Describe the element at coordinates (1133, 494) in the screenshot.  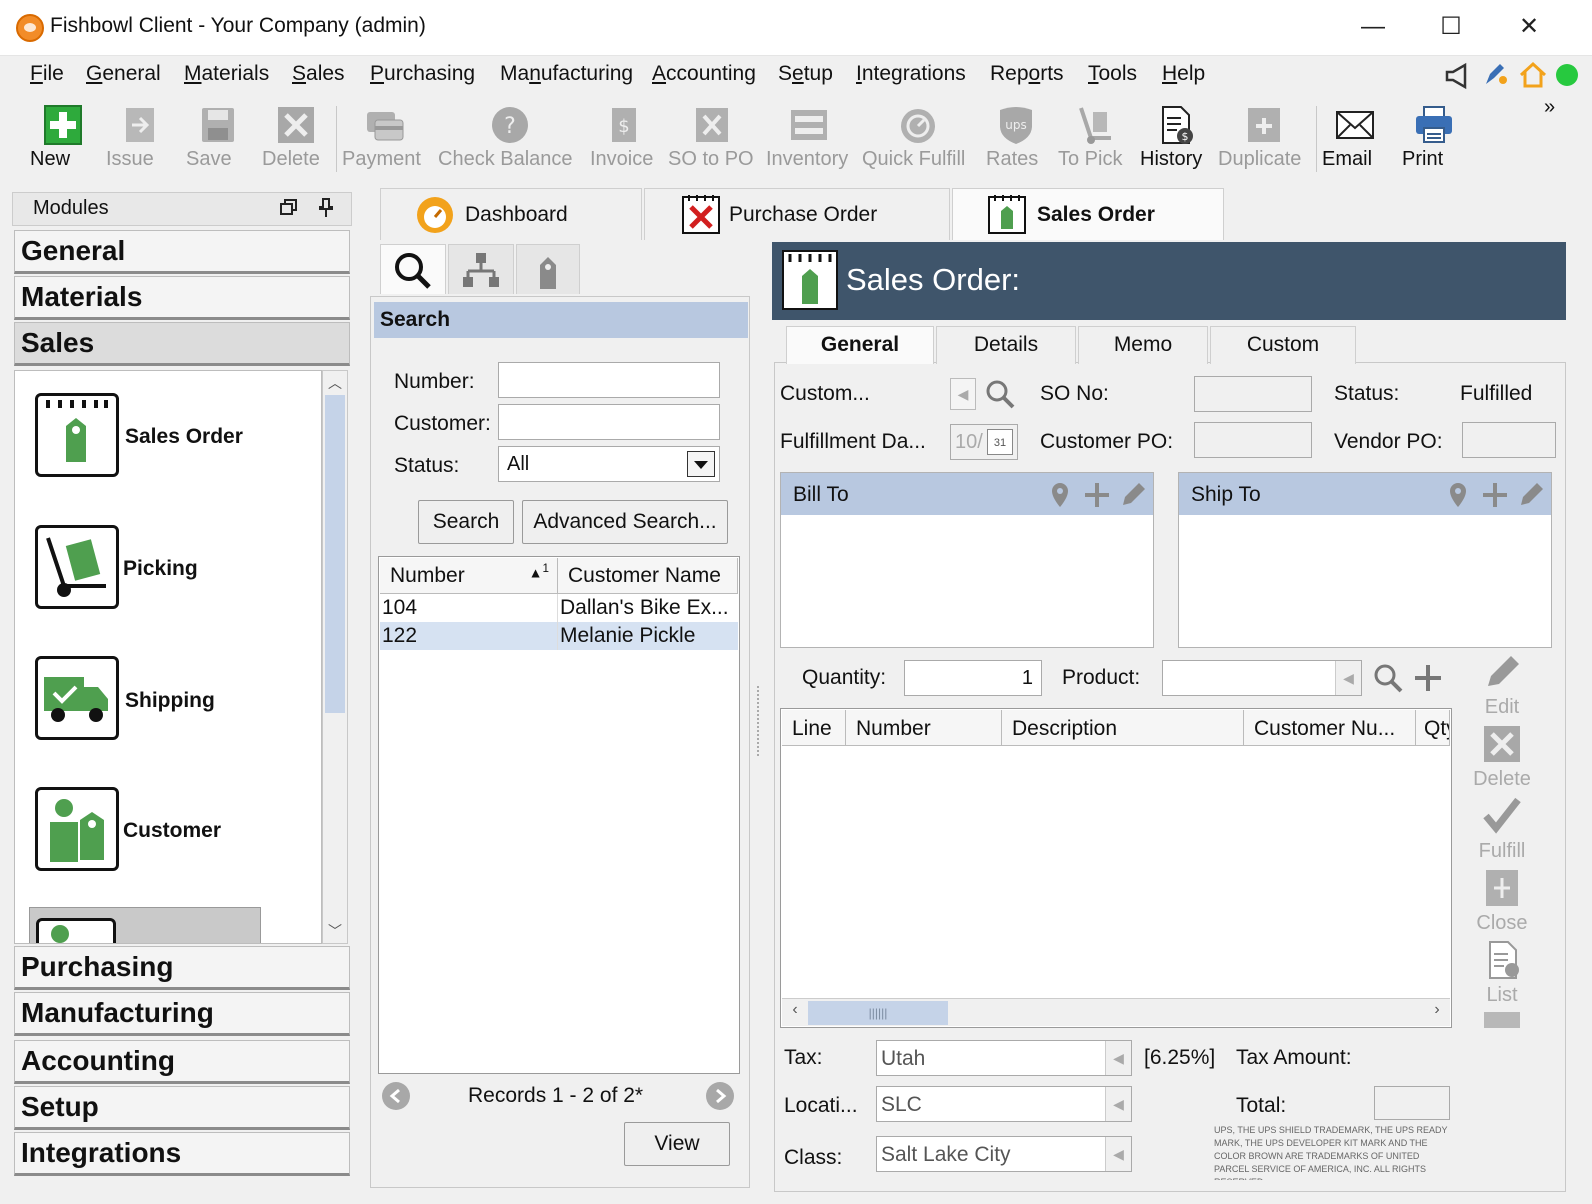
I see `bill-to-edit-icon` at that location.